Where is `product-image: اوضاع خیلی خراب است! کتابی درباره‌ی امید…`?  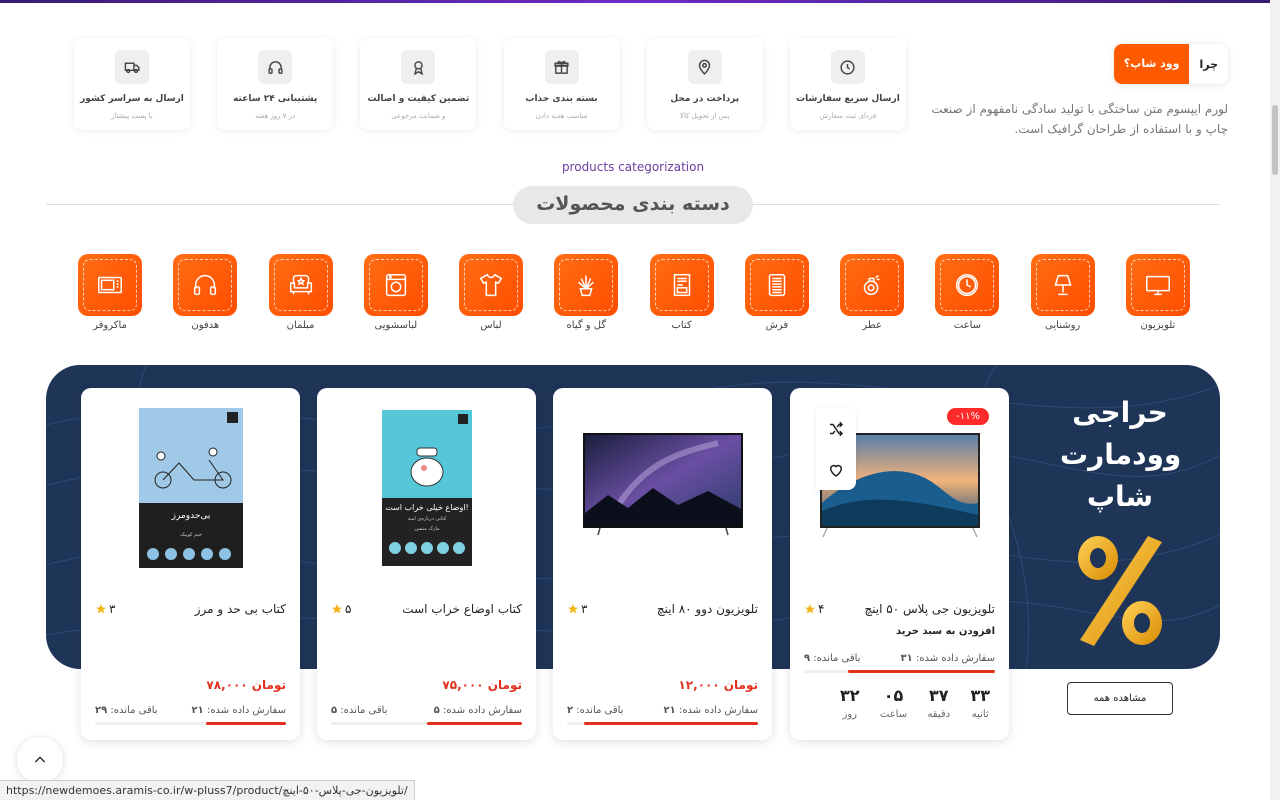
product-image: اوضاع خیلی خراب است! کتابی درباره‌ی امید… is located at coordinates (426, 488).